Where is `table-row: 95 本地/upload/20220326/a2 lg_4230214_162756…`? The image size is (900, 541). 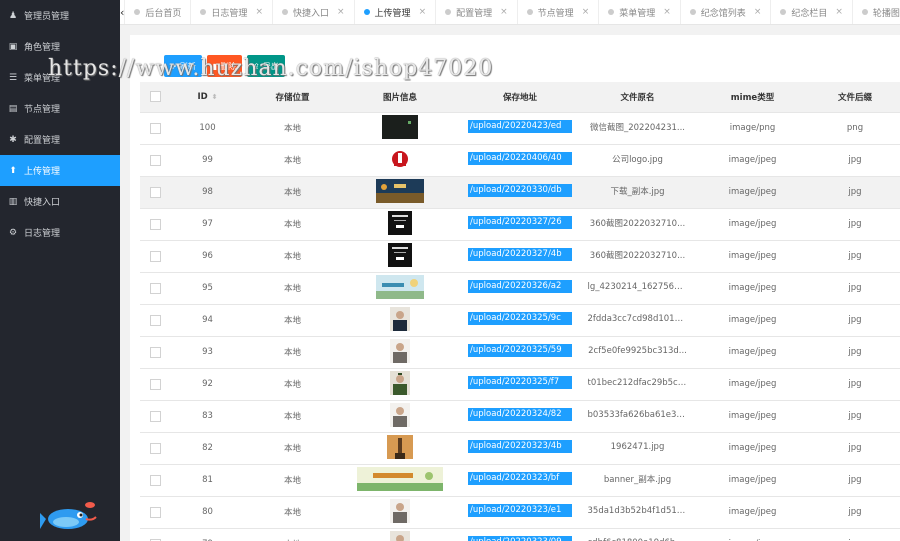
table-row: 95 本地/upload/20220326/a2 lg_4230214_162756… is located at coordinates (520, 288).